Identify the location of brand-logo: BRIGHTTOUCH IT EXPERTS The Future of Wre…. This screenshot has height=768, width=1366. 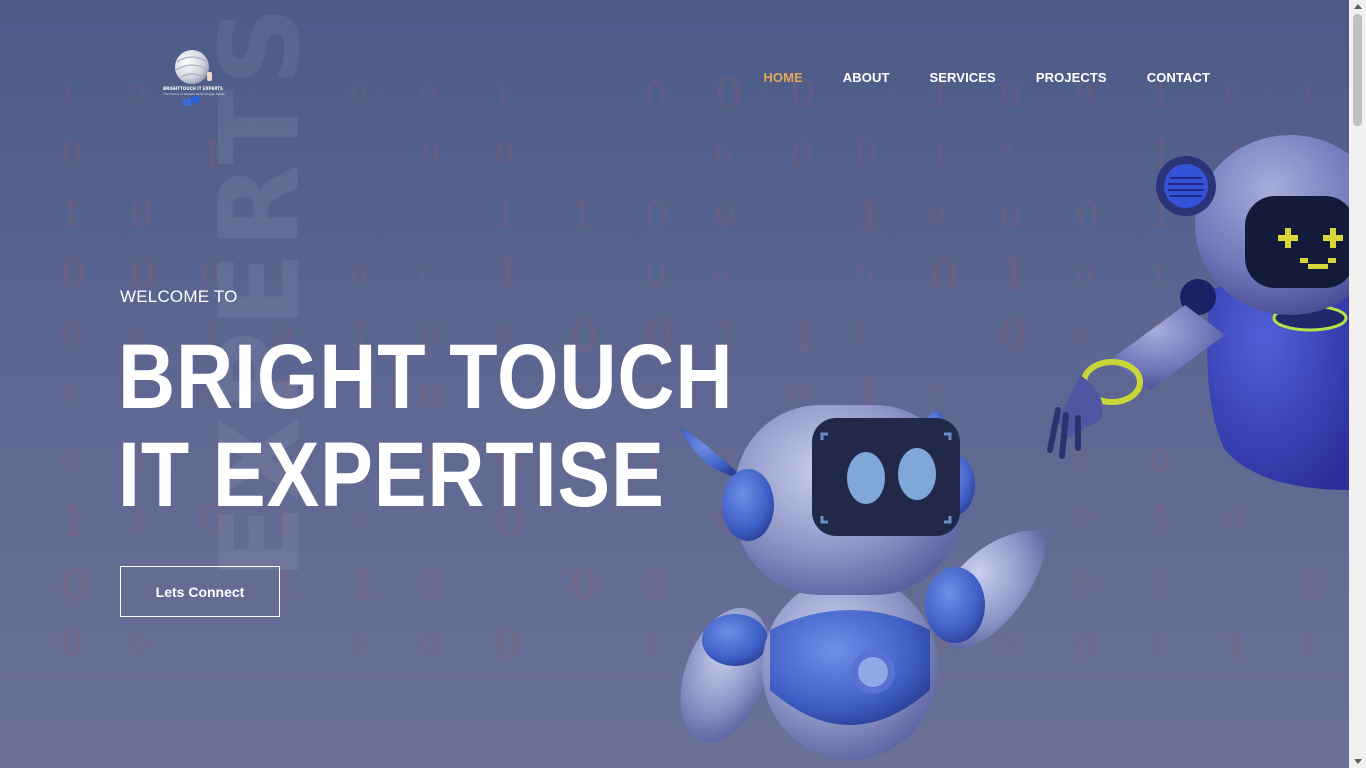
(194, 79).